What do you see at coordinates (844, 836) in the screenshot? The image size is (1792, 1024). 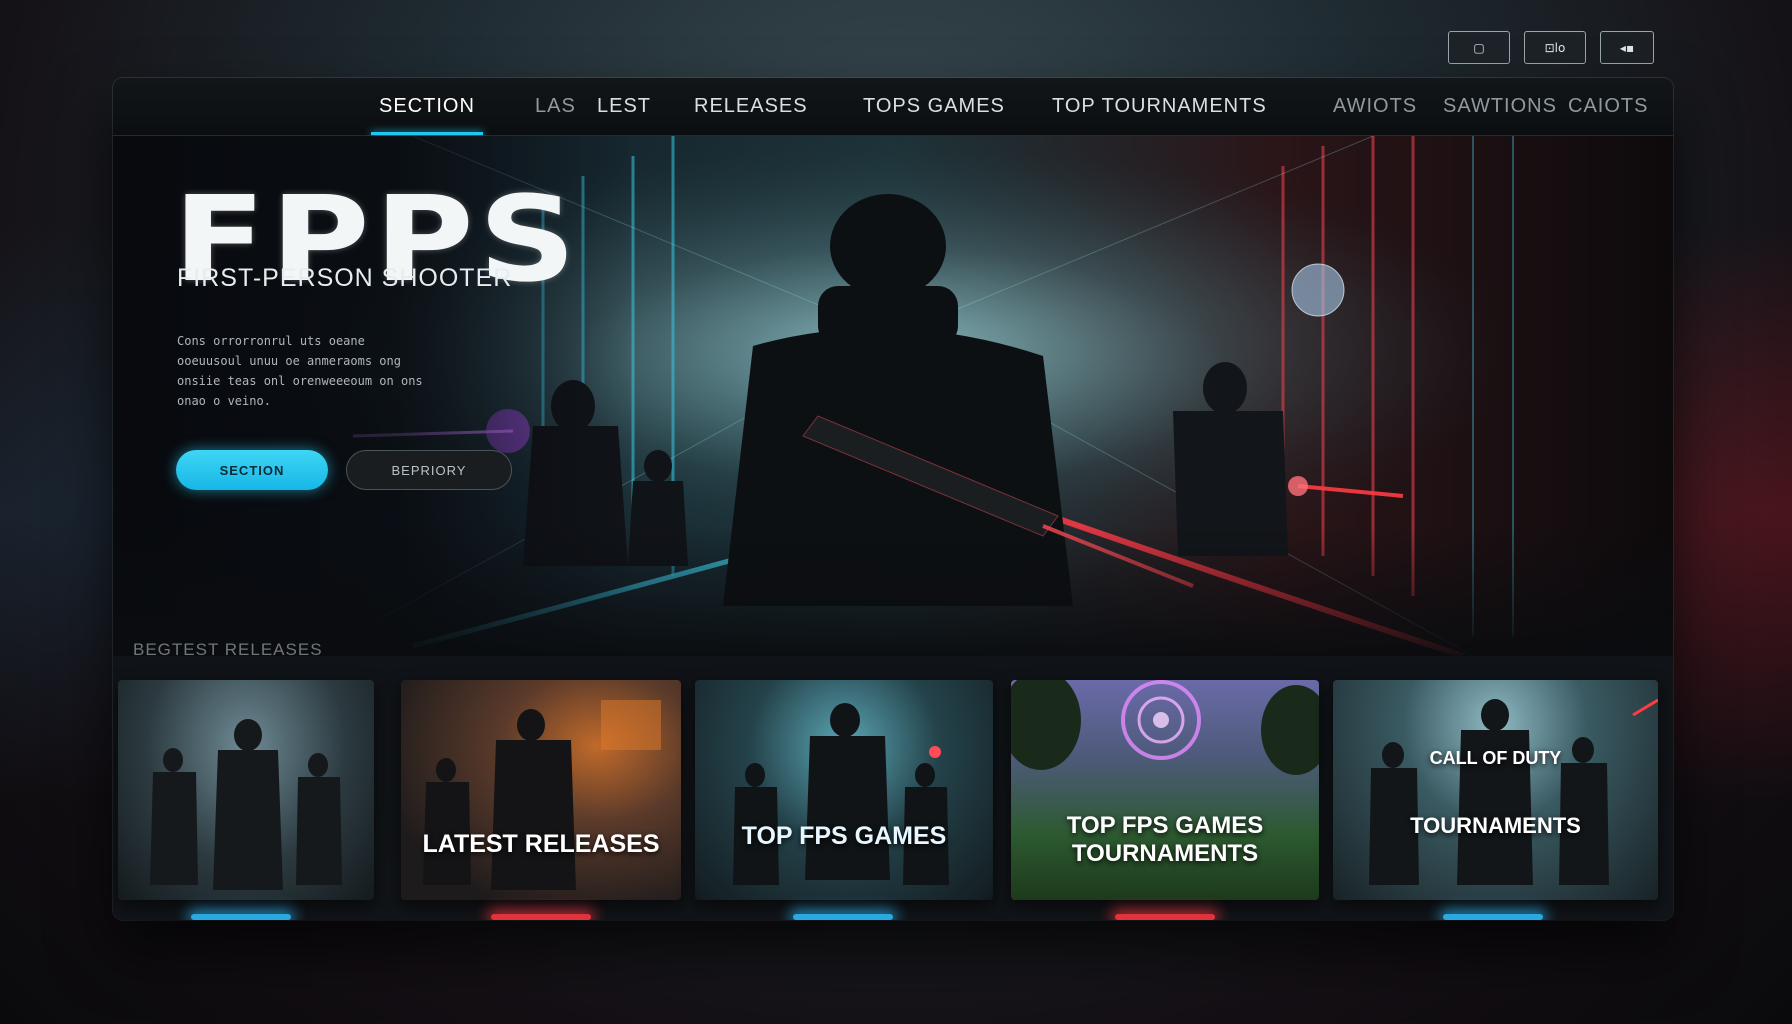 I see `game-card-3-label: TOP FPS GAMES` at bounding box center [844, 836].